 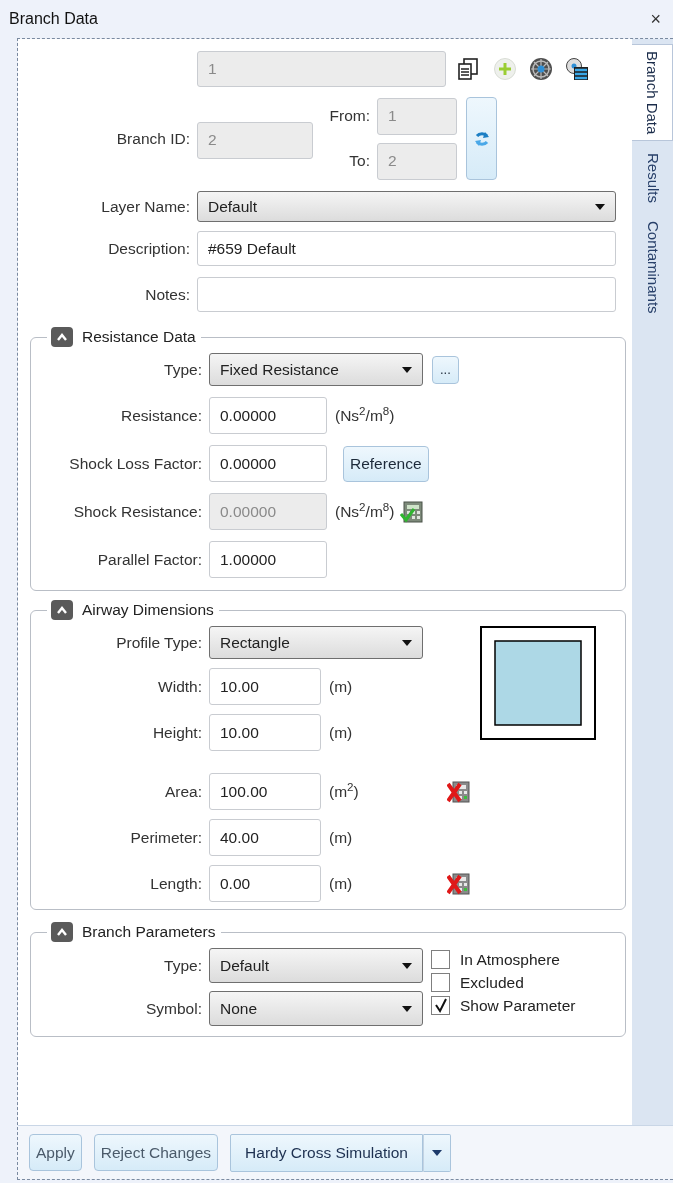 I want to click on field-label: Profile Type:, so click(x=158, y=642).